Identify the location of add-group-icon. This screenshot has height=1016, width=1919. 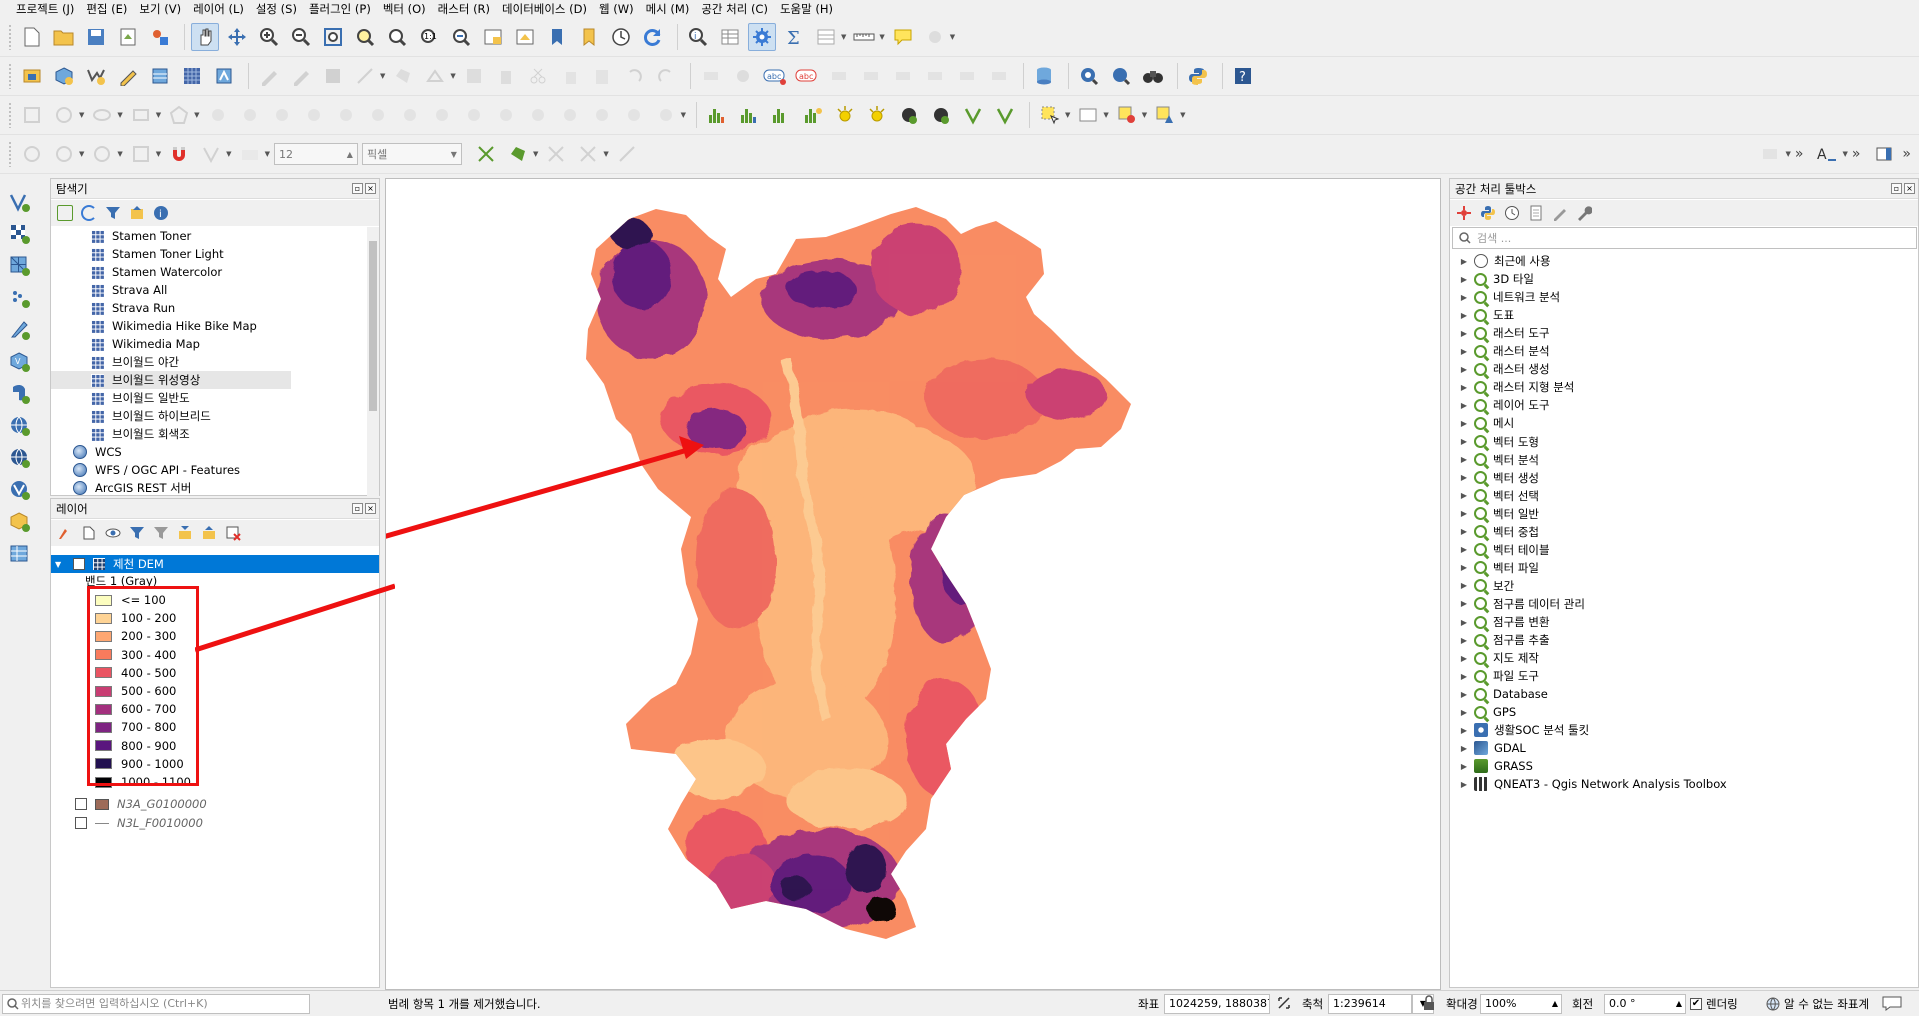
(89, 533).